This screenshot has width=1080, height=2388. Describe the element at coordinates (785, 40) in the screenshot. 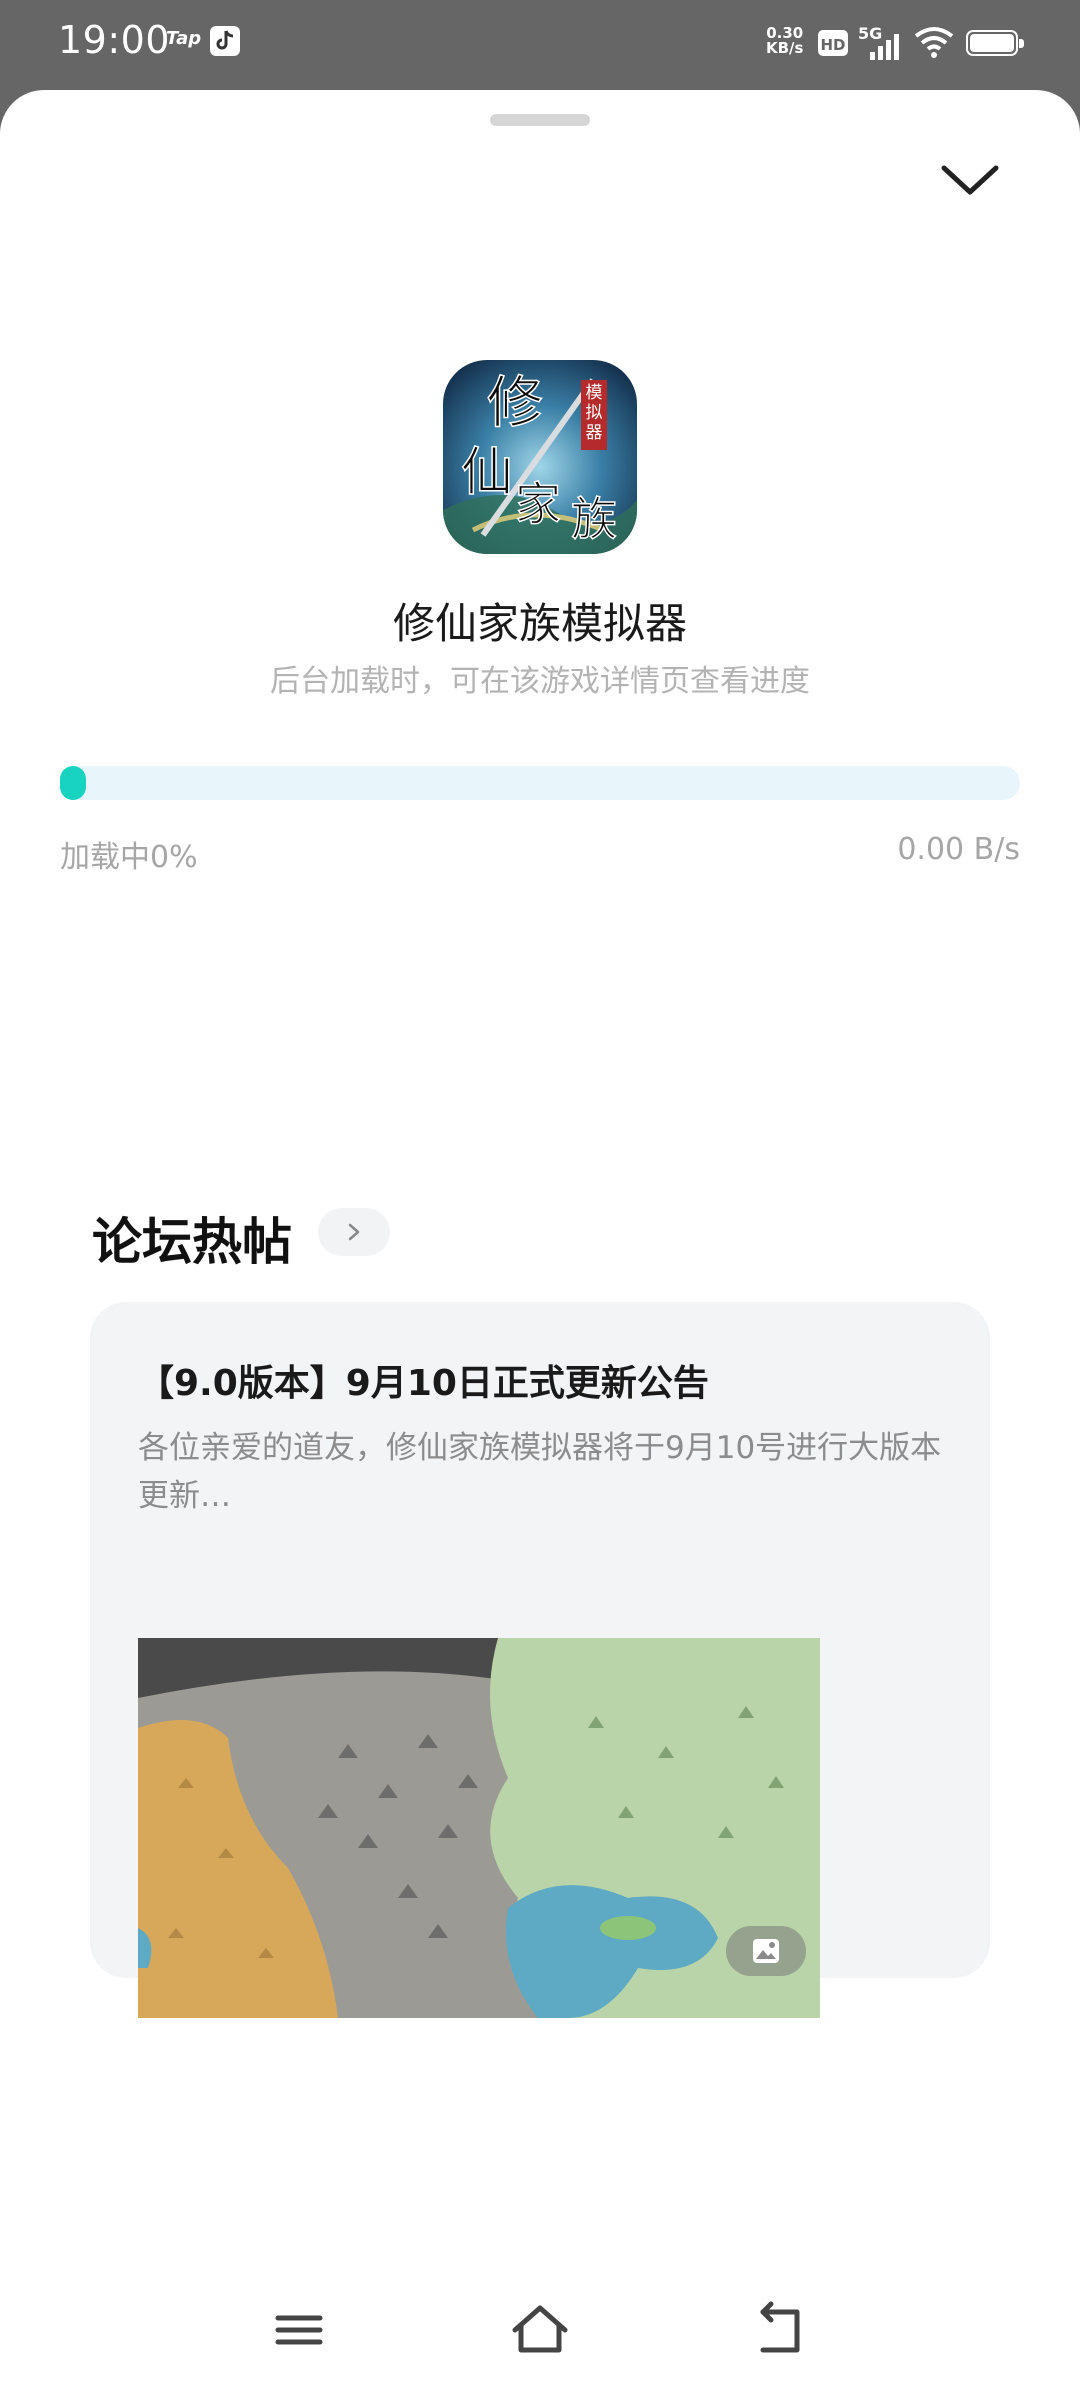

I see `network-speed: 0.30 KB/s` at that location.